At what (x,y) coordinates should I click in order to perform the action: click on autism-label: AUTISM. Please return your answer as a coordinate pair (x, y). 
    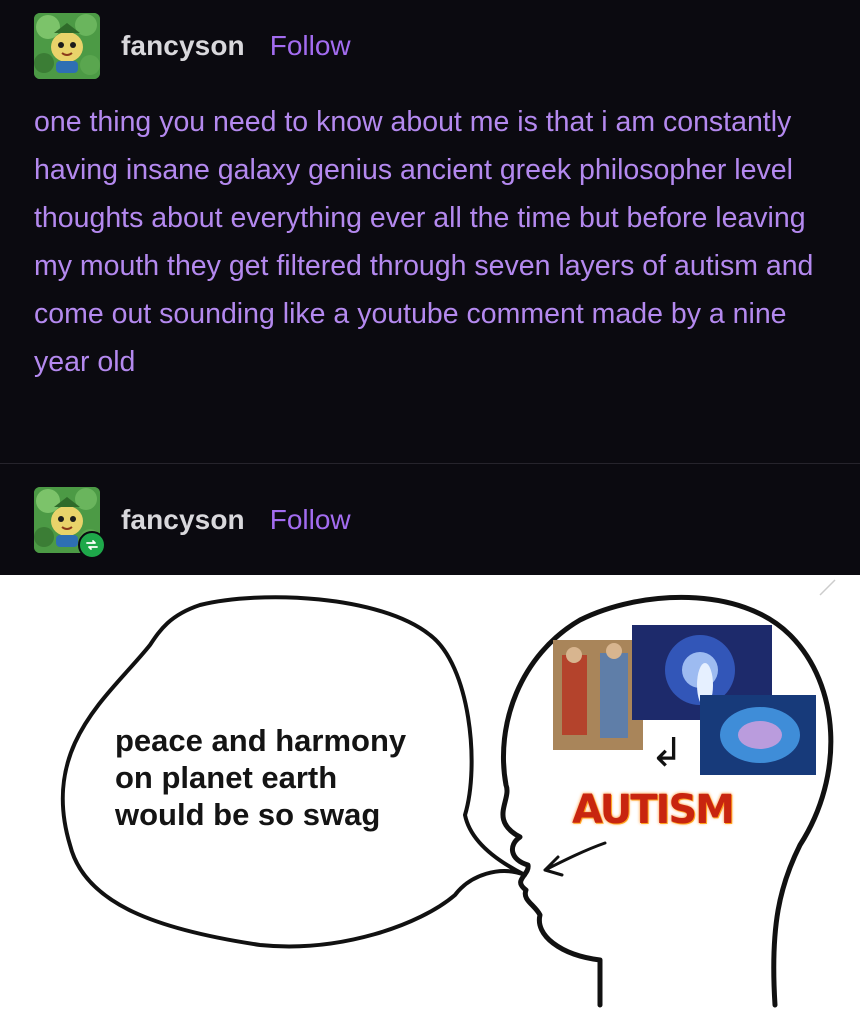
    Looking at the image, I should click on (653, 810).